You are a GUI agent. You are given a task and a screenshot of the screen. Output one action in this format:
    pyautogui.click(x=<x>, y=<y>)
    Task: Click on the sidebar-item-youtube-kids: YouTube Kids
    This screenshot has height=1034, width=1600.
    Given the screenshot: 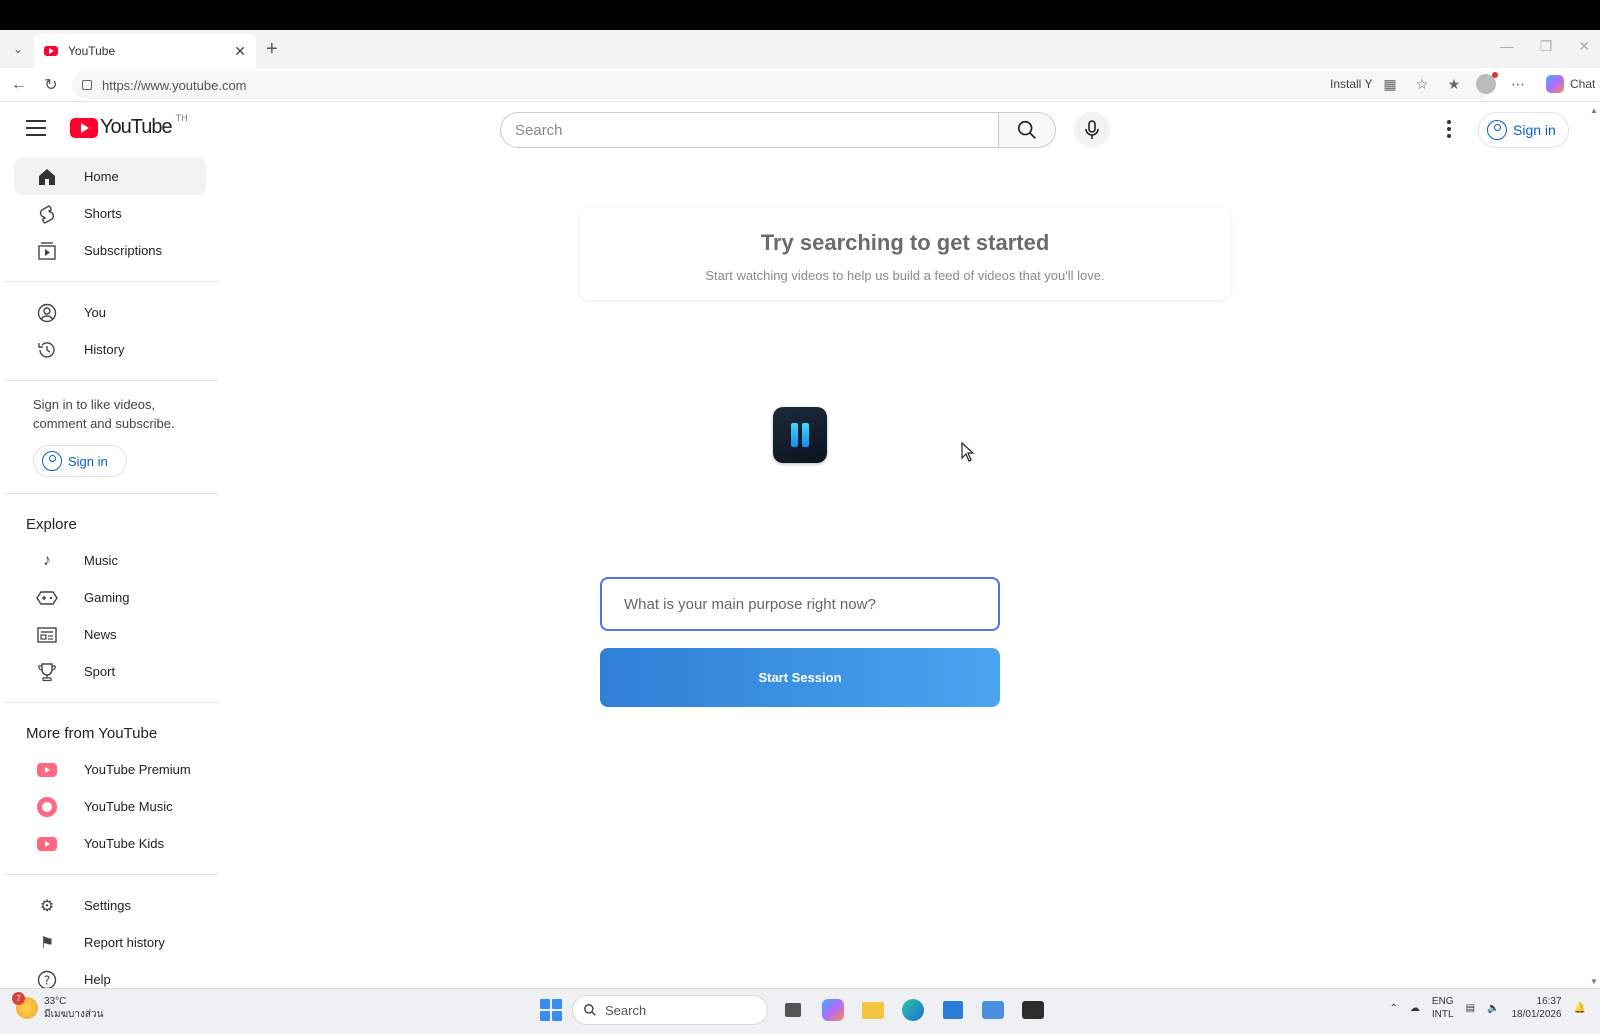 What is the action you would take?
    pyautogui.click(x=110, y=843)
    